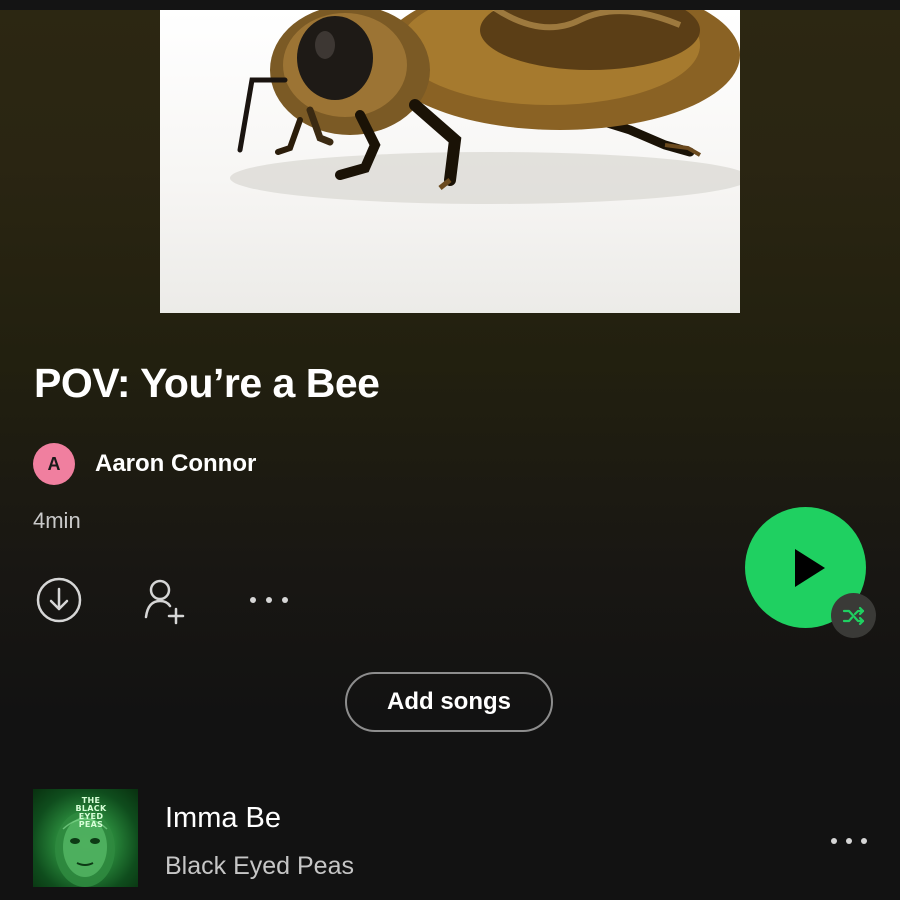  What do you see at coordinates (54, 464) in the screenshot?
I see `avatar: A` at bounding box center [54, 464].